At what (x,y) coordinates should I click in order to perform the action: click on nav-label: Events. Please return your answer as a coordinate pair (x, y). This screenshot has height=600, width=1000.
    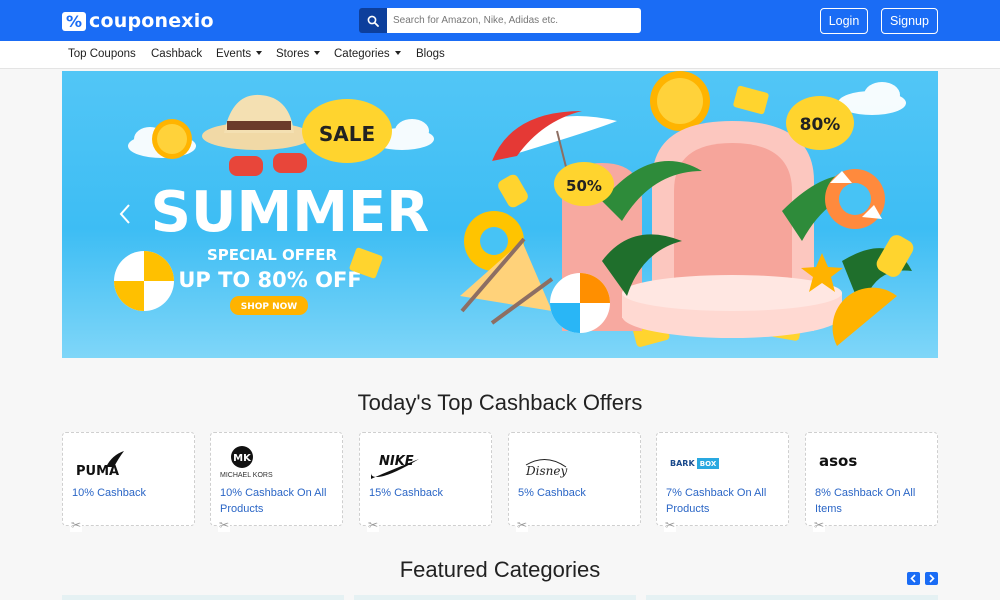
    Looking at the image, I should click on (234, 54).